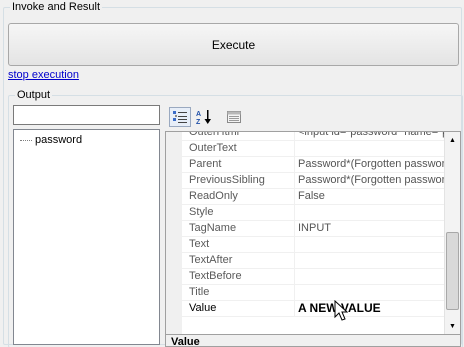  I want to click on property-row: ReadOnly False, so click(313, 197).